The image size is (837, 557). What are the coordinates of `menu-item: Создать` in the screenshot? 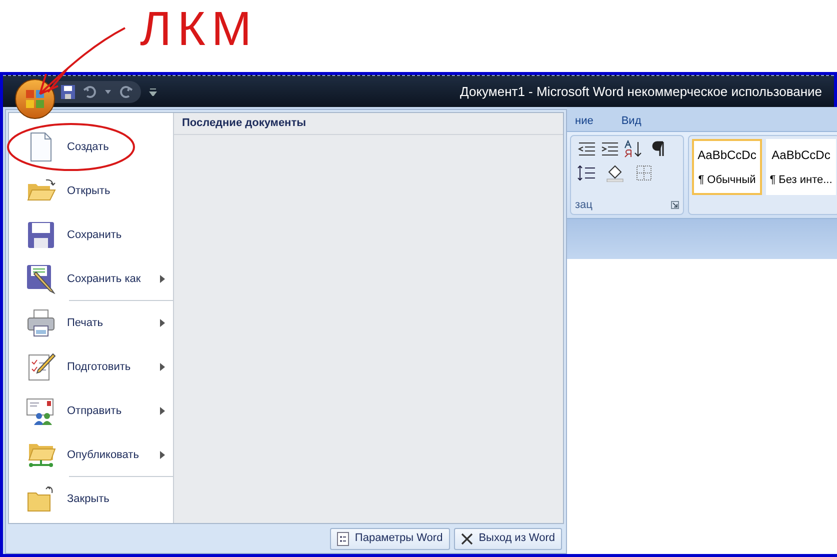 It's located at (91, 147).